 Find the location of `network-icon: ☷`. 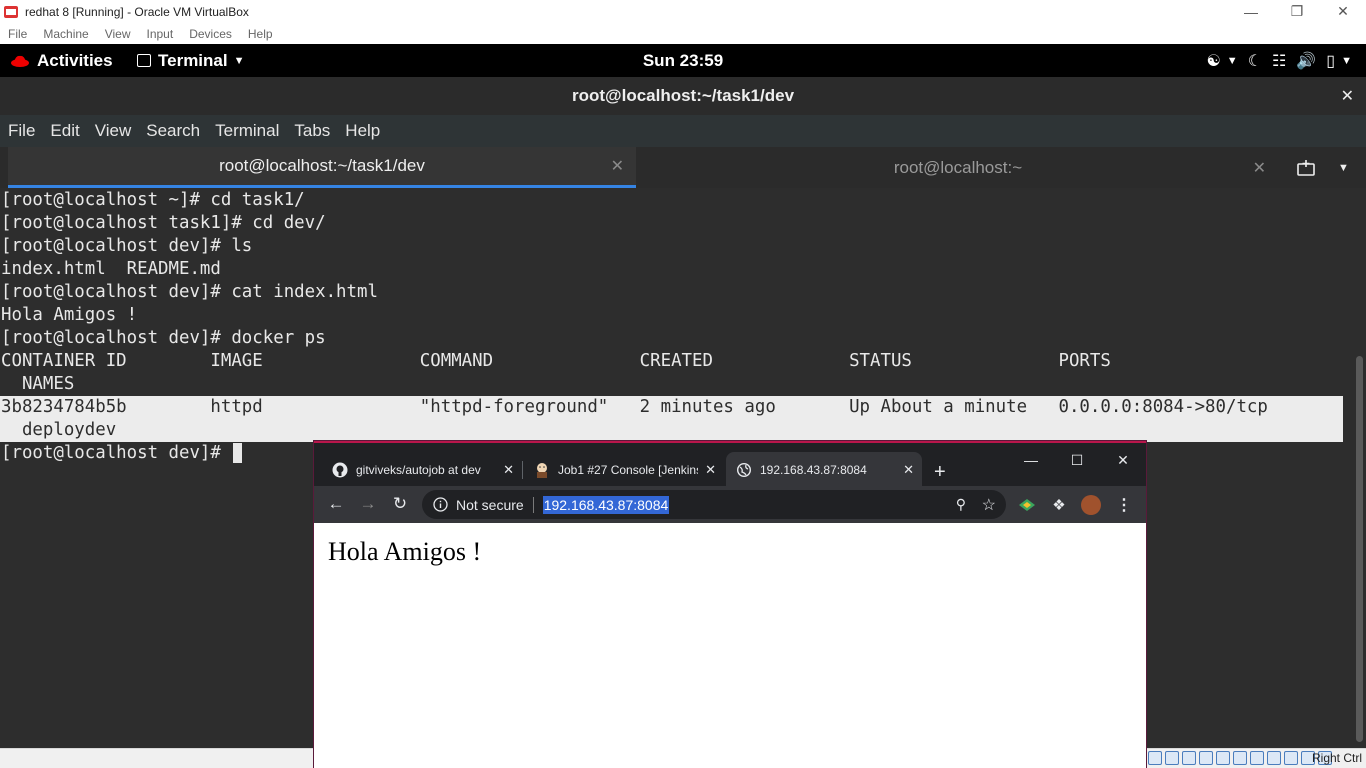

network-icon: ☷ is located at coordinates (1279, 61).